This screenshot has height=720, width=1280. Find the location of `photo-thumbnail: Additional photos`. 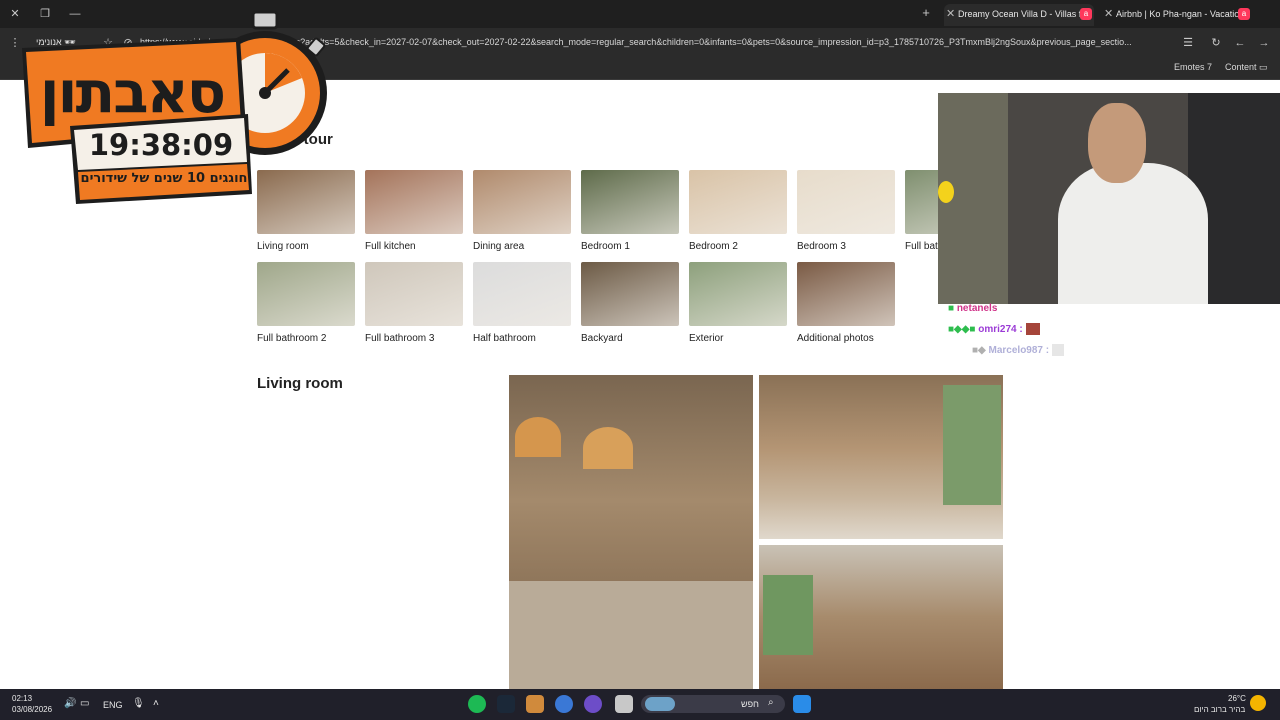

photo-thumbnail: Additional photos is located at coordinates (846, 303).